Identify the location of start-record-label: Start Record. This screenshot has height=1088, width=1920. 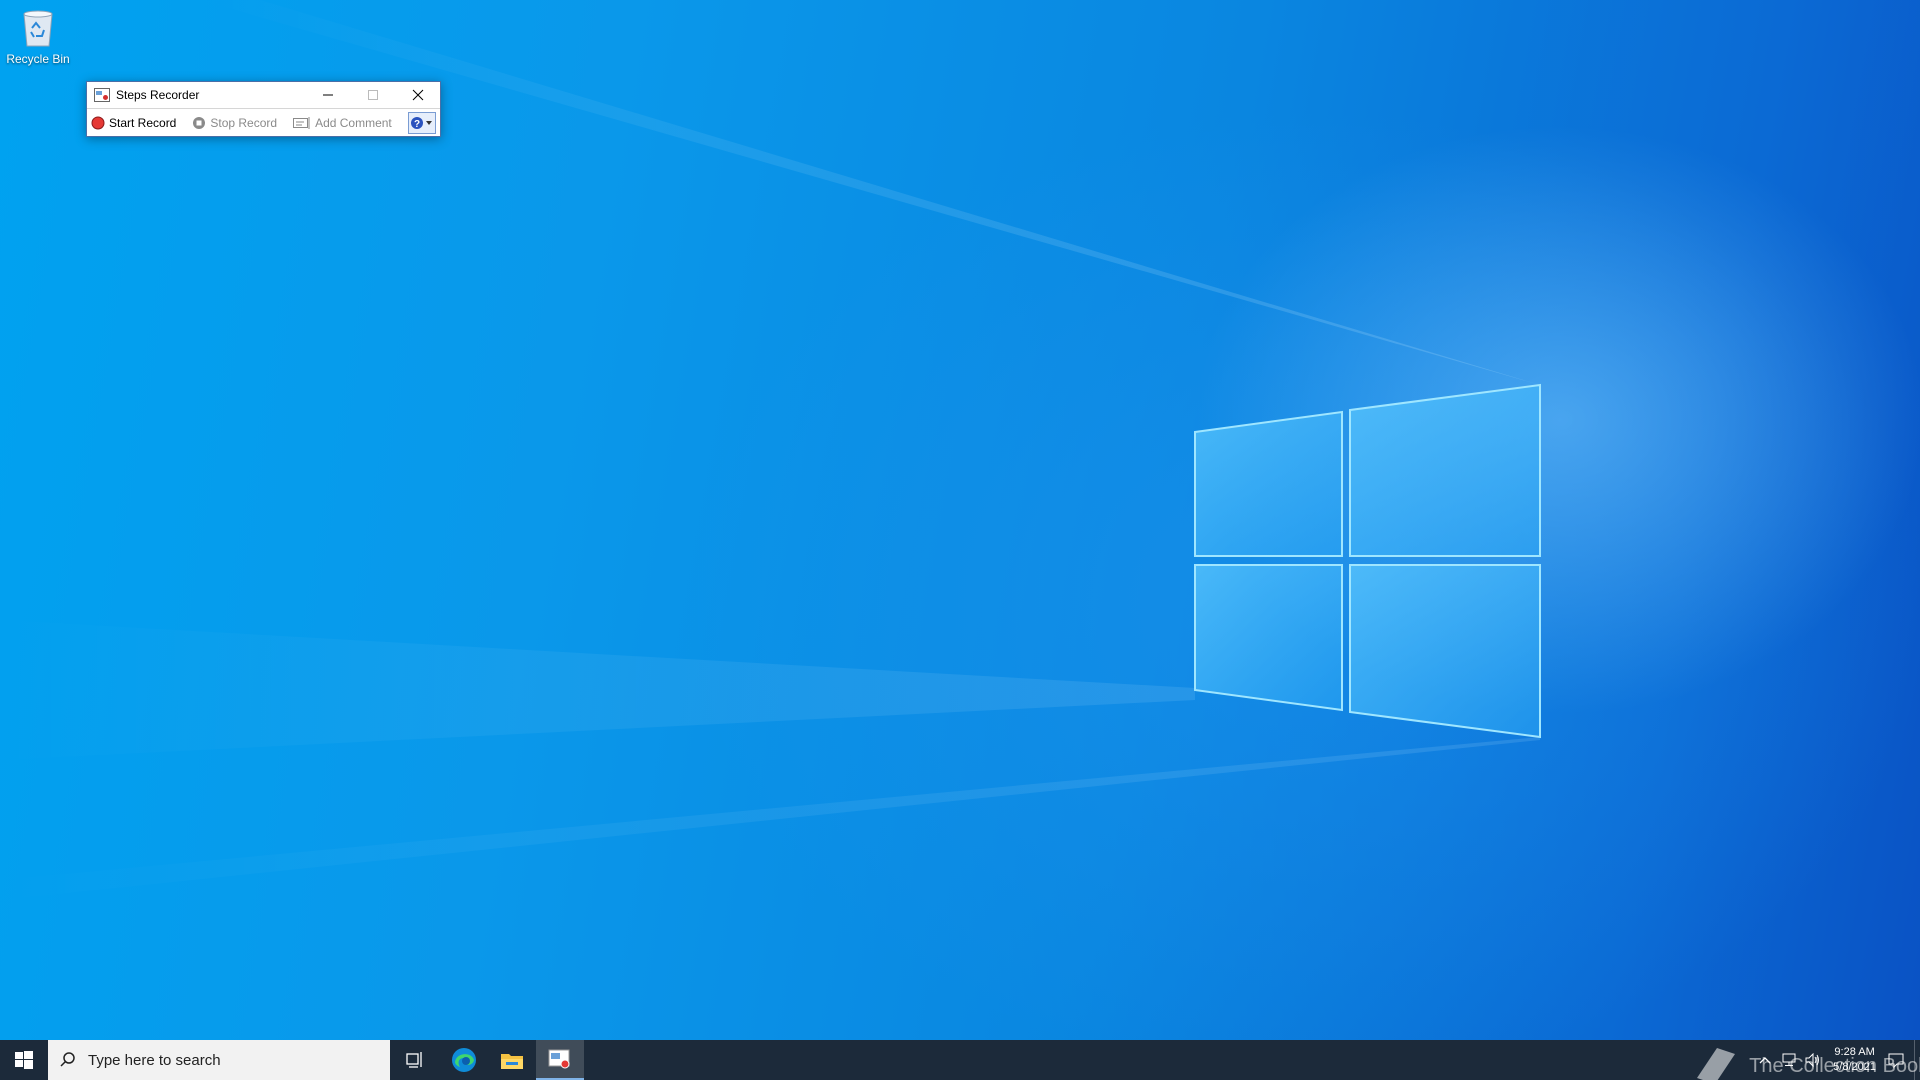
(143, 122).